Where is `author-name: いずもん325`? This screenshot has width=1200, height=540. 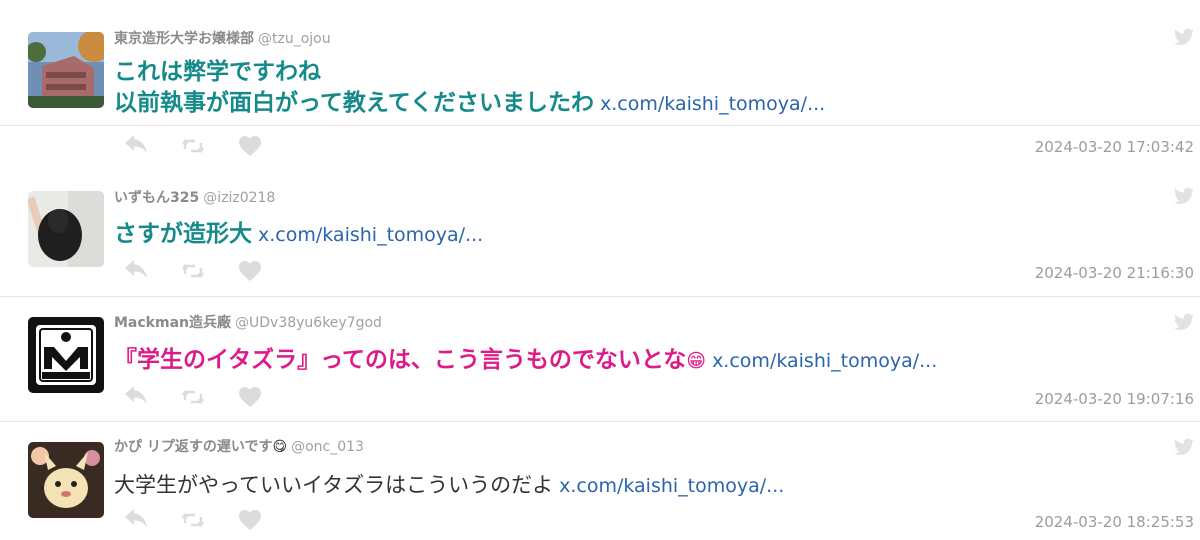
author-name: いずもん325 is located at coordinates (156, 198).